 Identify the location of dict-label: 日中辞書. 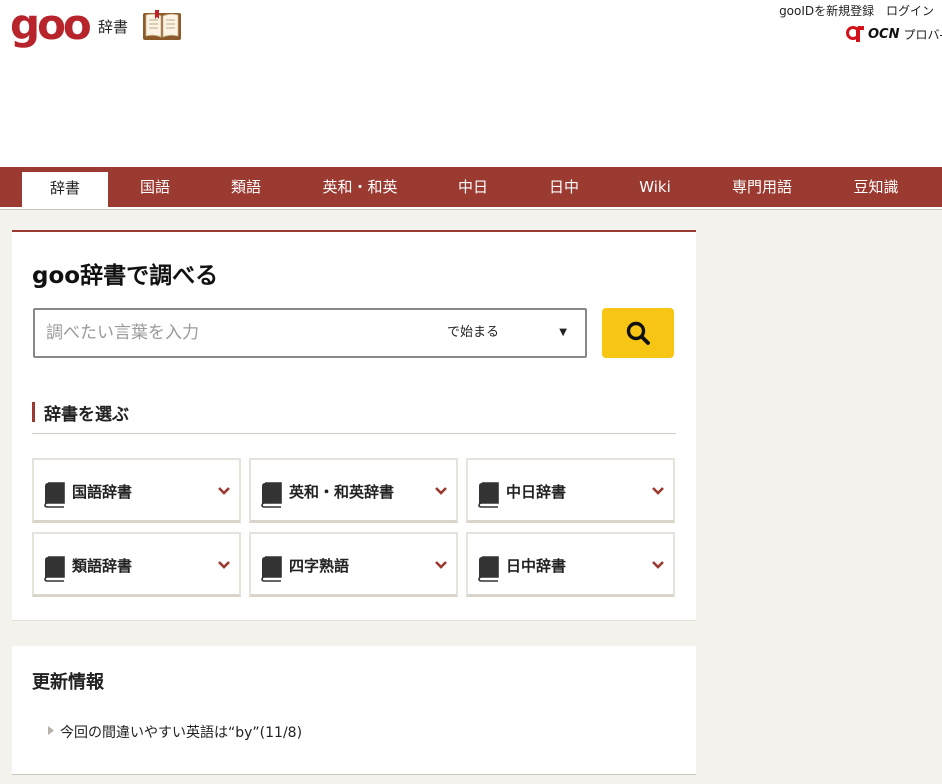
(536, 566).